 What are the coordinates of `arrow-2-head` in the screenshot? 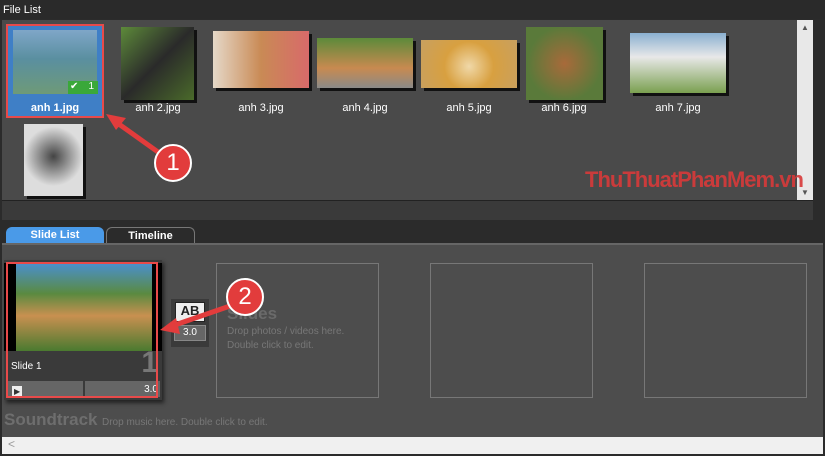 It's located at (170, 326).